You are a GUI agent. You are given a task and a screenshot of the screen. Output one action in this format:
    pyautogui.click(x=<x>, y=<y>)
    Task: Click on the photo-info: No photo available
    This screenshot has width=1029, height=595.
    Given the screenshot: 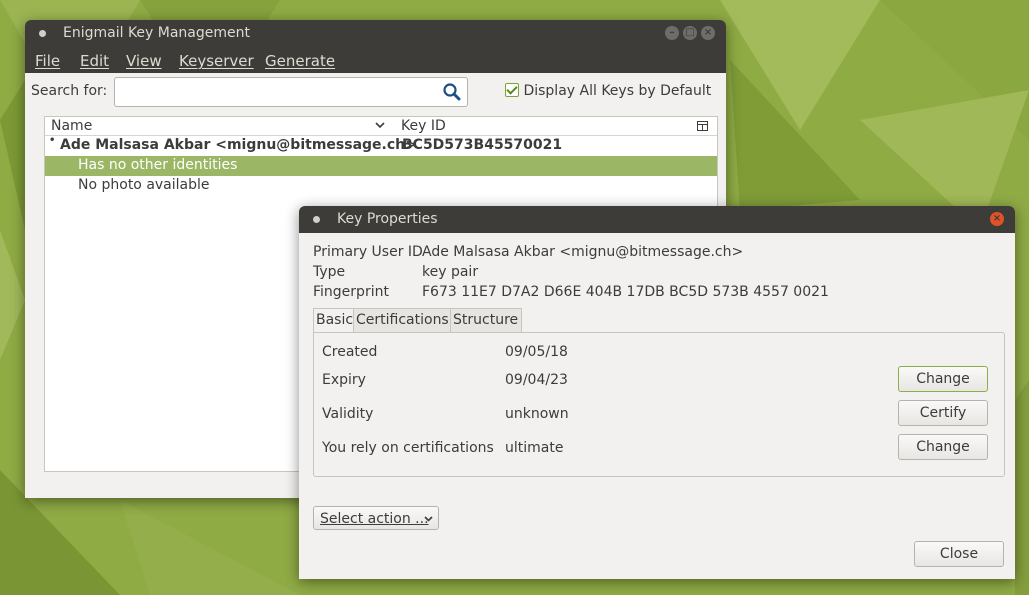 What is the action you would take?
    pyautogui.click(x=144, y=185)
    